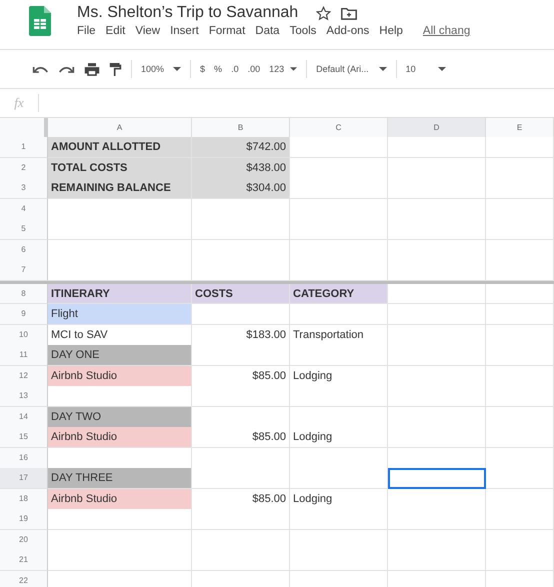  What do you see at coordinates (235, 69) in the screenshot?
I see `decrease-decimals-button: .0` at bounding box center [235, 69].